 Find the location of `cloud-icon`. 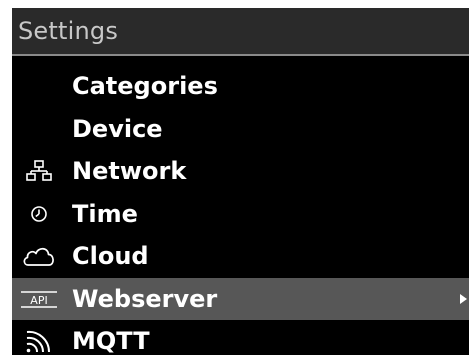

cloud-icon is located at coordinates (39, 256).